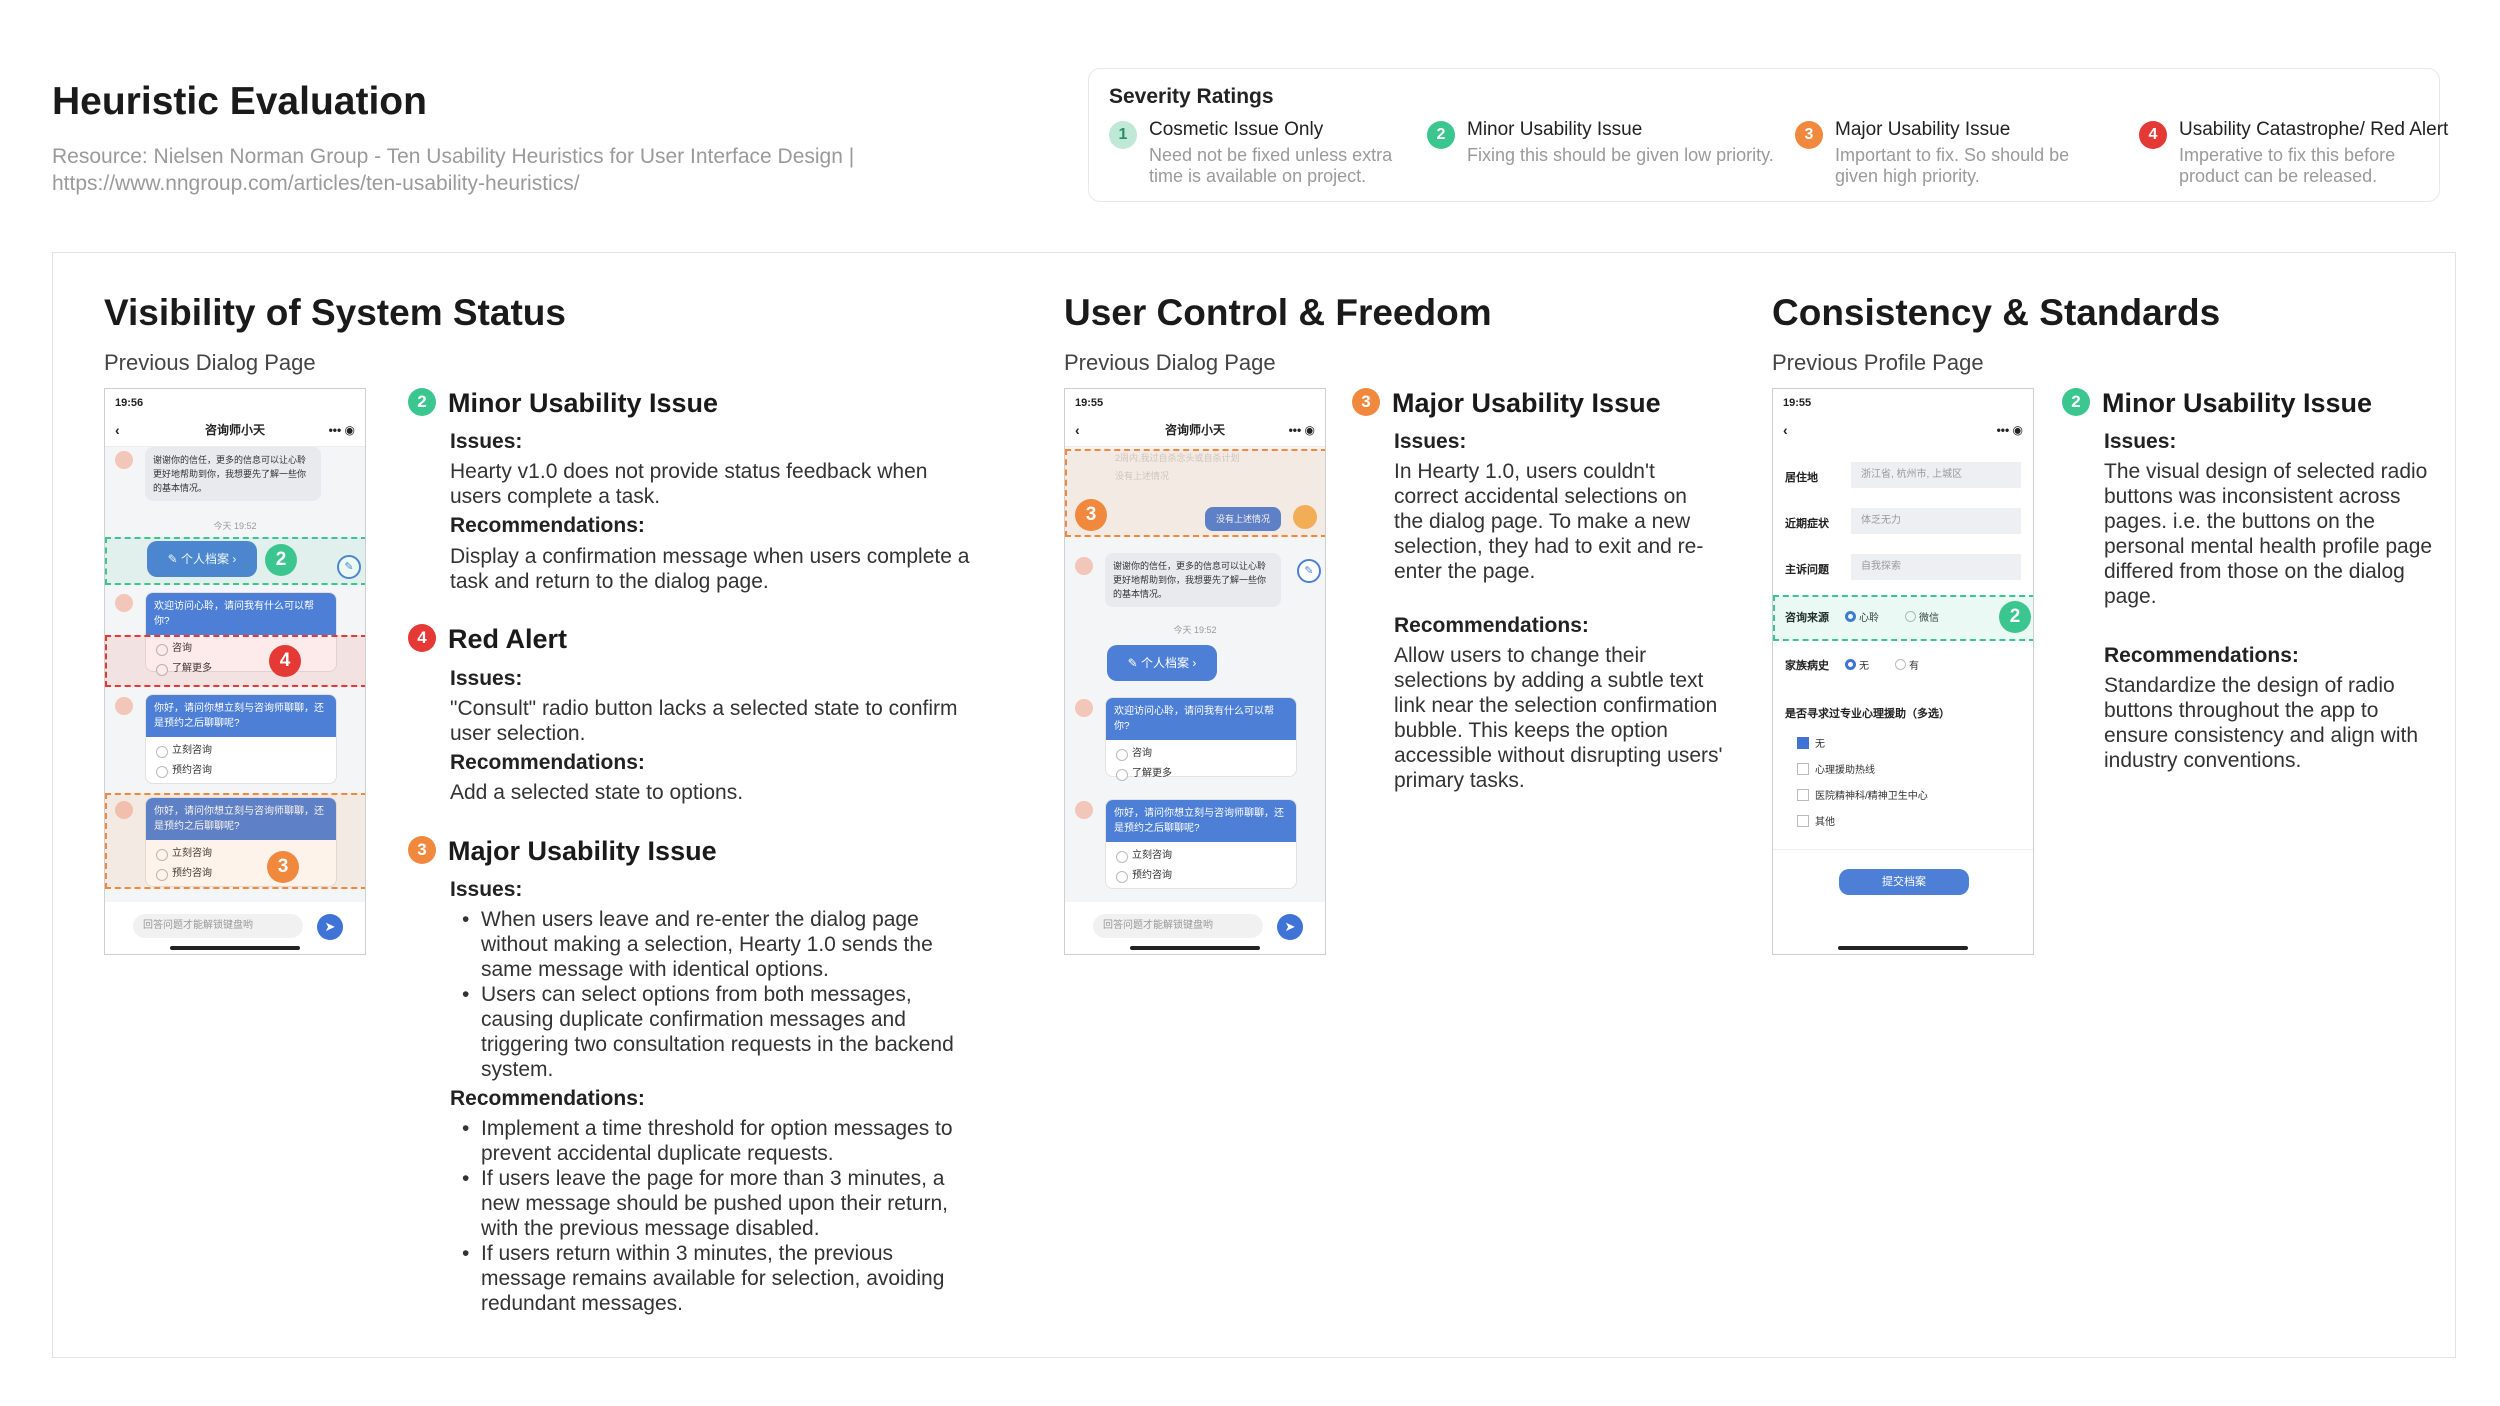  What do you see at coordinates (1904, 882) in the screenshot?
I see `submit-profile-button: 提交档案` at bounding box center [1904, 882].